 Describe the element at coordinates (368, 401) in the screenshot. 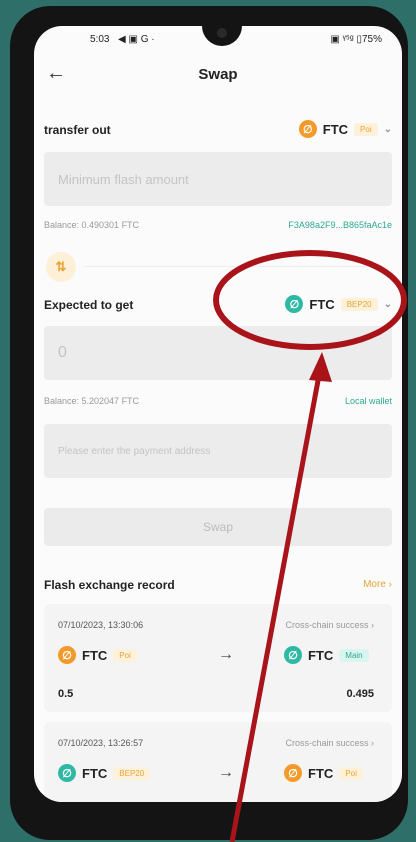

I see `local-wallet-link: Local wallet` at that location.